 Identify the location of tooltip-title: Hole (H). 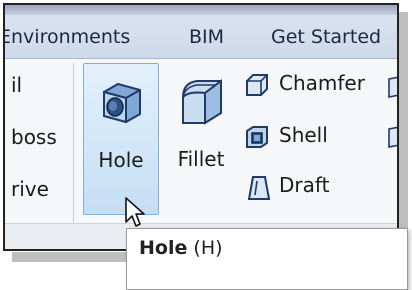
(181, 248).